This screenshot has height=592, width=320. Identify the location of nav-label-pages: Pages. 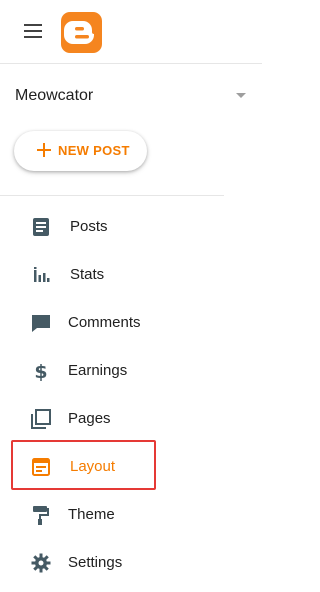
(89, 418).